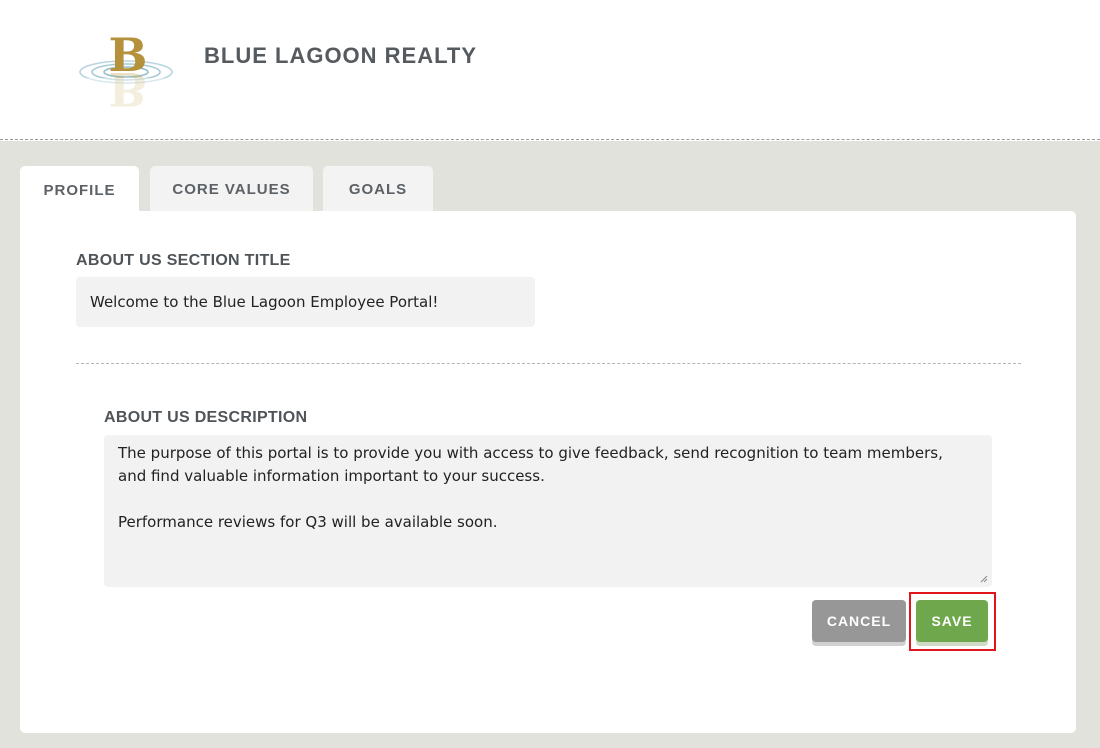 The image size is (1100, 748). I want to click on about-us-description-label: ABOUT US DESCRIPTION, so click(206, 417).